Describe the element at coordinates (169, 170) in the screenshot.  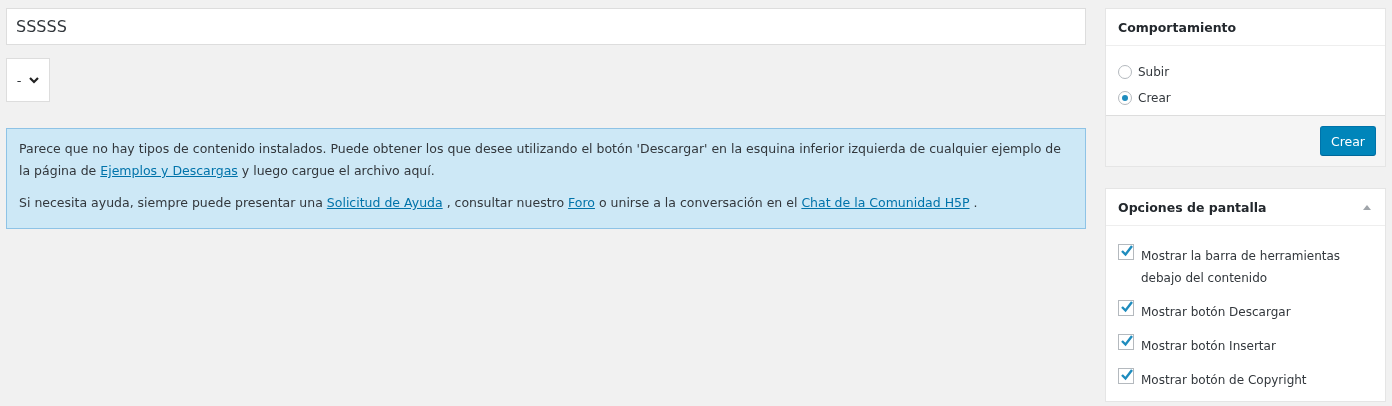
I see `link: Ejemplos y Descargas` at that location.